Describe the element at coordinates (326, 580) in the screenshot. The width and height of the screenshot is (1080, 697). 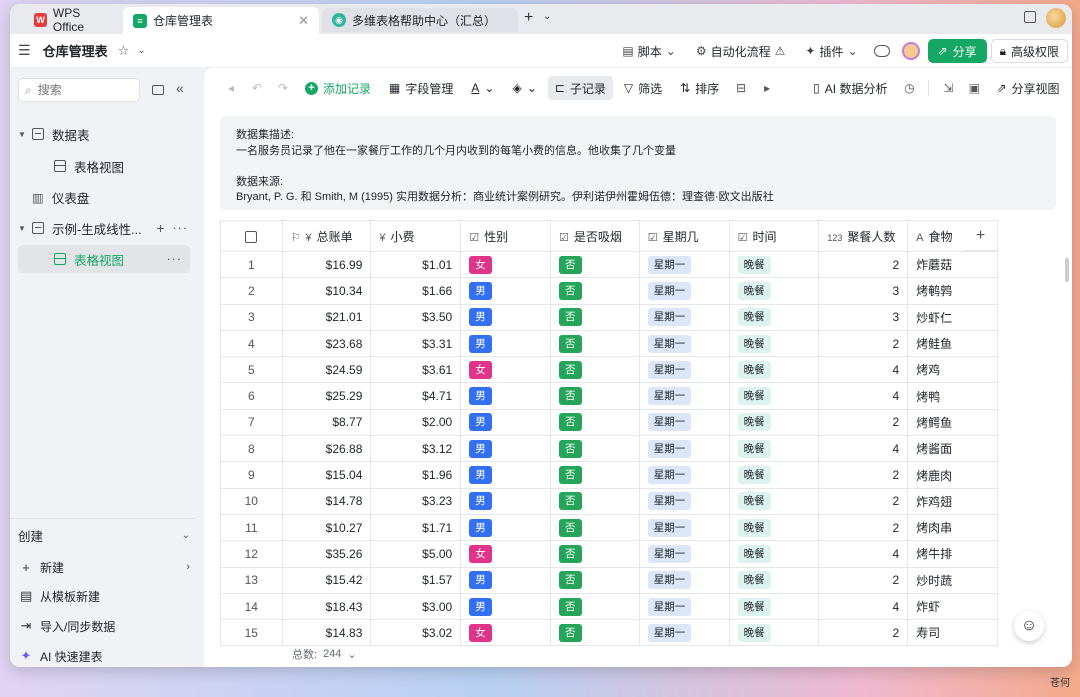
I see `cell-total: $15.42` at that location.